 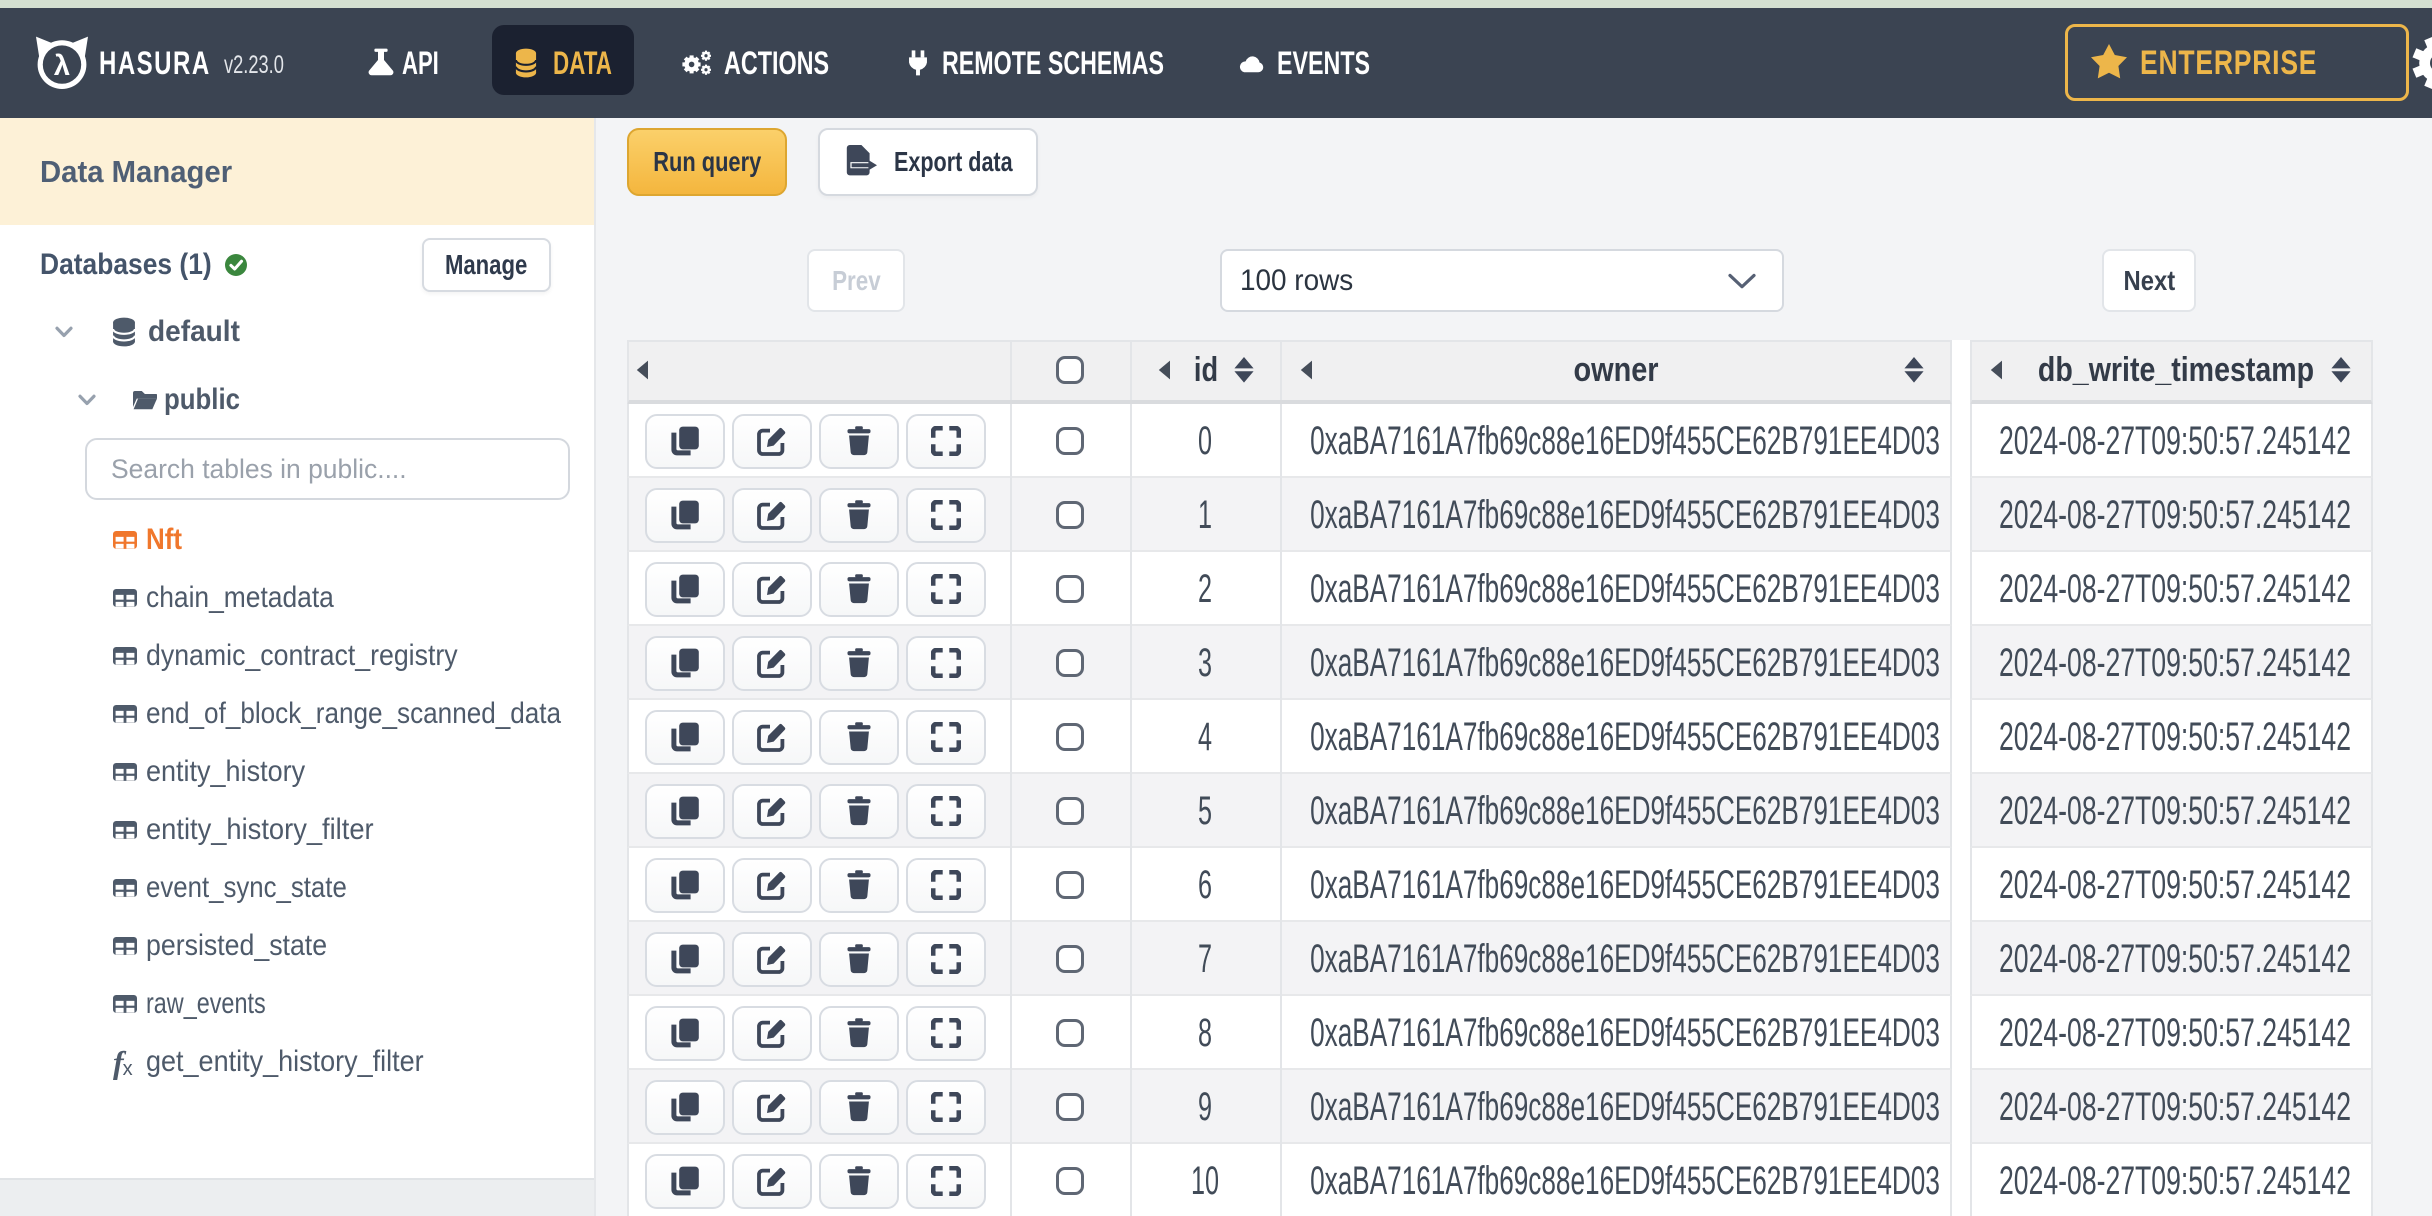 I want to click on svg-text: λ, so click(x=62, y=66).